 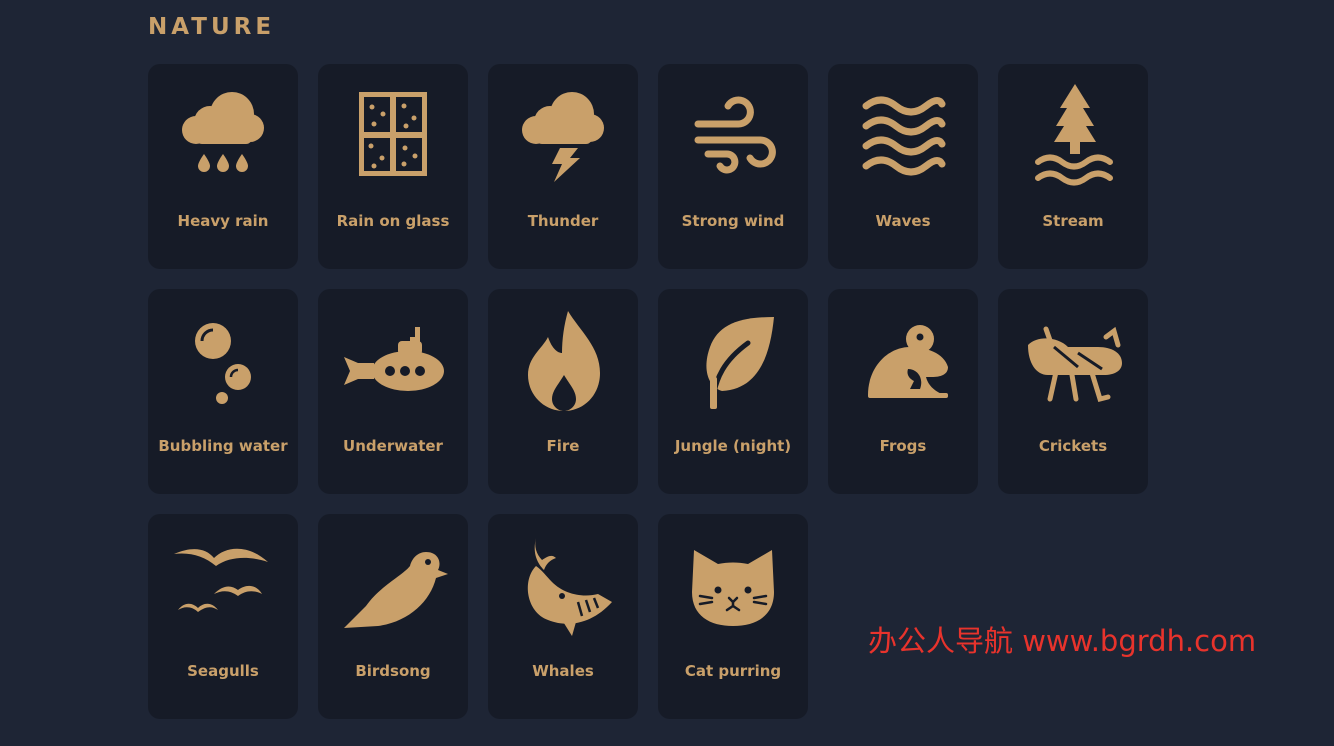 What do you see at coordinates (1073, 221) in the screenshot?
I see `tile-label: Stream` at bounding box center [1073, 221].